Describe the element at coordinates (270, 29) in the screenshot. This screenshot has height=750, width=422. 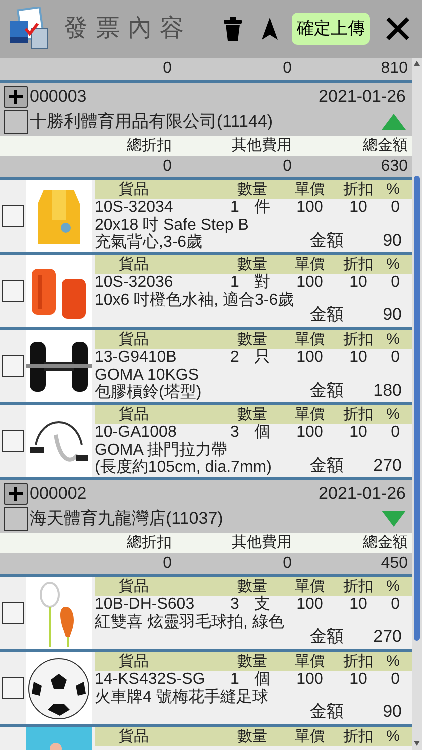
I see `navigation-arrow-icon` at that location.